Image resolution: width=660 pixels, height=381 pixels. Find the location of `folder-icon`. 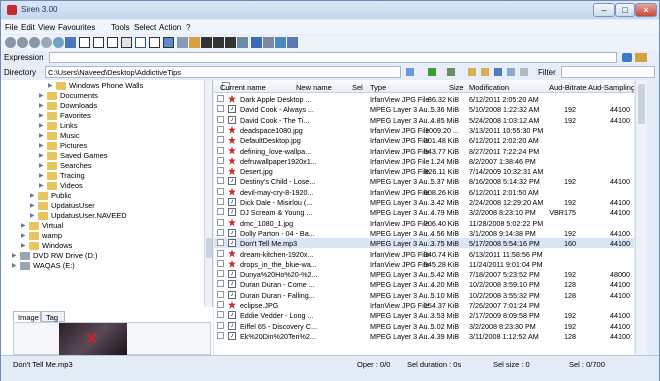

folder-icon is located at coordinates (485, 72).